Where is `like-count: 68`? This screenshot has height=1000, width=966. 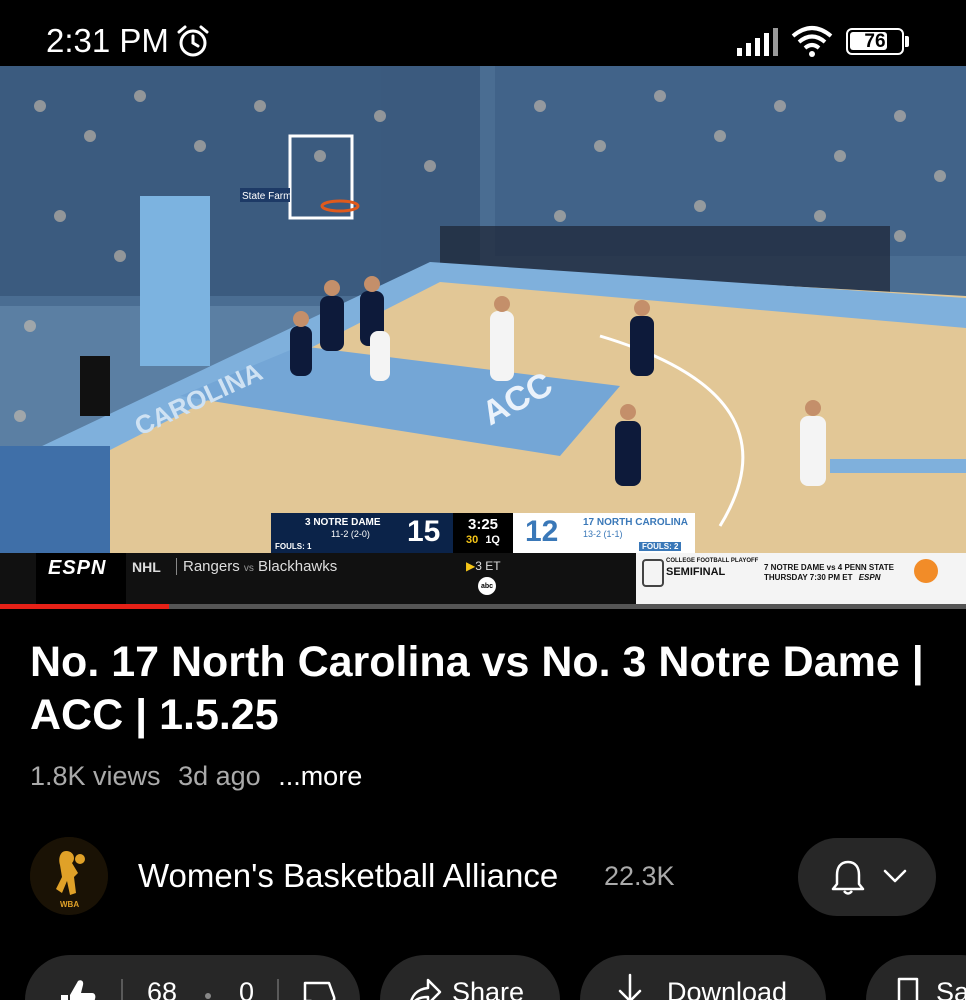
like-count: 68 is located at coordinates (162, 988).